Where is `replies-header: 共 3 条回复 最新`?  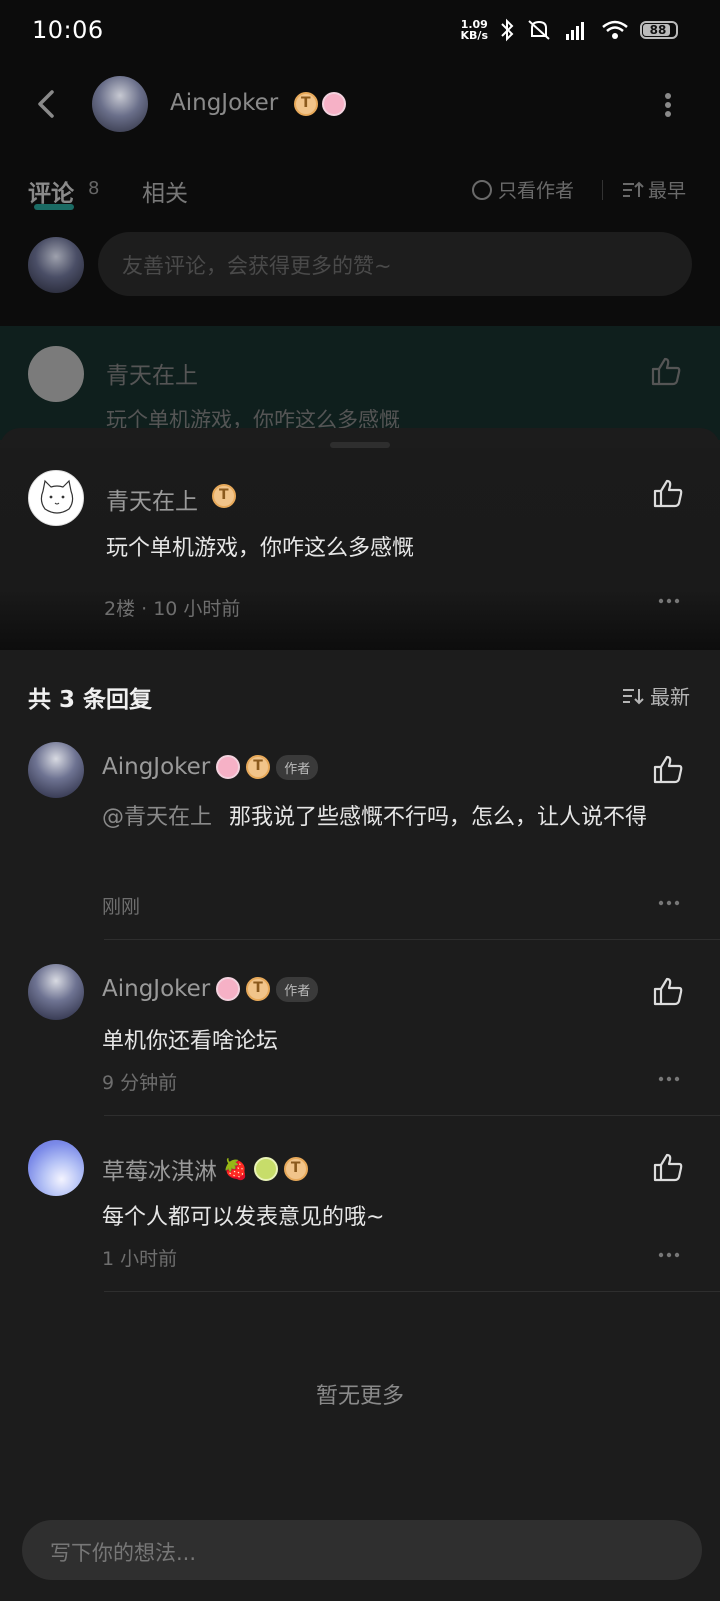 replies-header: 共 3 条回复 最新 is located at coordinates (360, 695).